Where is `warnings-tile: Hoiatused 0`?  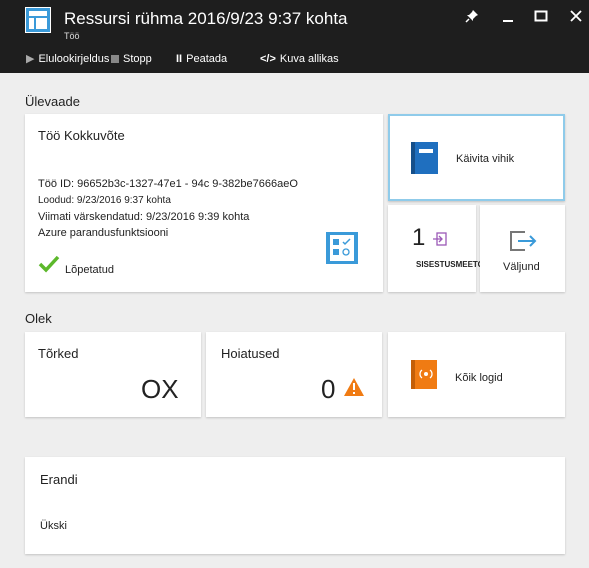 warnings-tile: Hoiatused 0 is located at coordinates (294, 374).